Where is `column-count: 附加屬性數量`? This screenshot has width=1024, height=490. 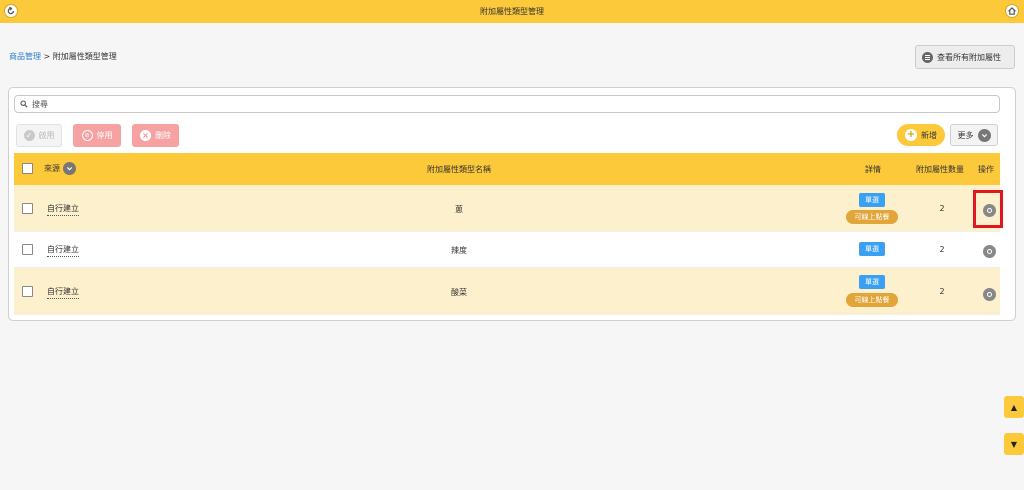 column-count: 附加屬性數量 is located at coordinates (940, 169).